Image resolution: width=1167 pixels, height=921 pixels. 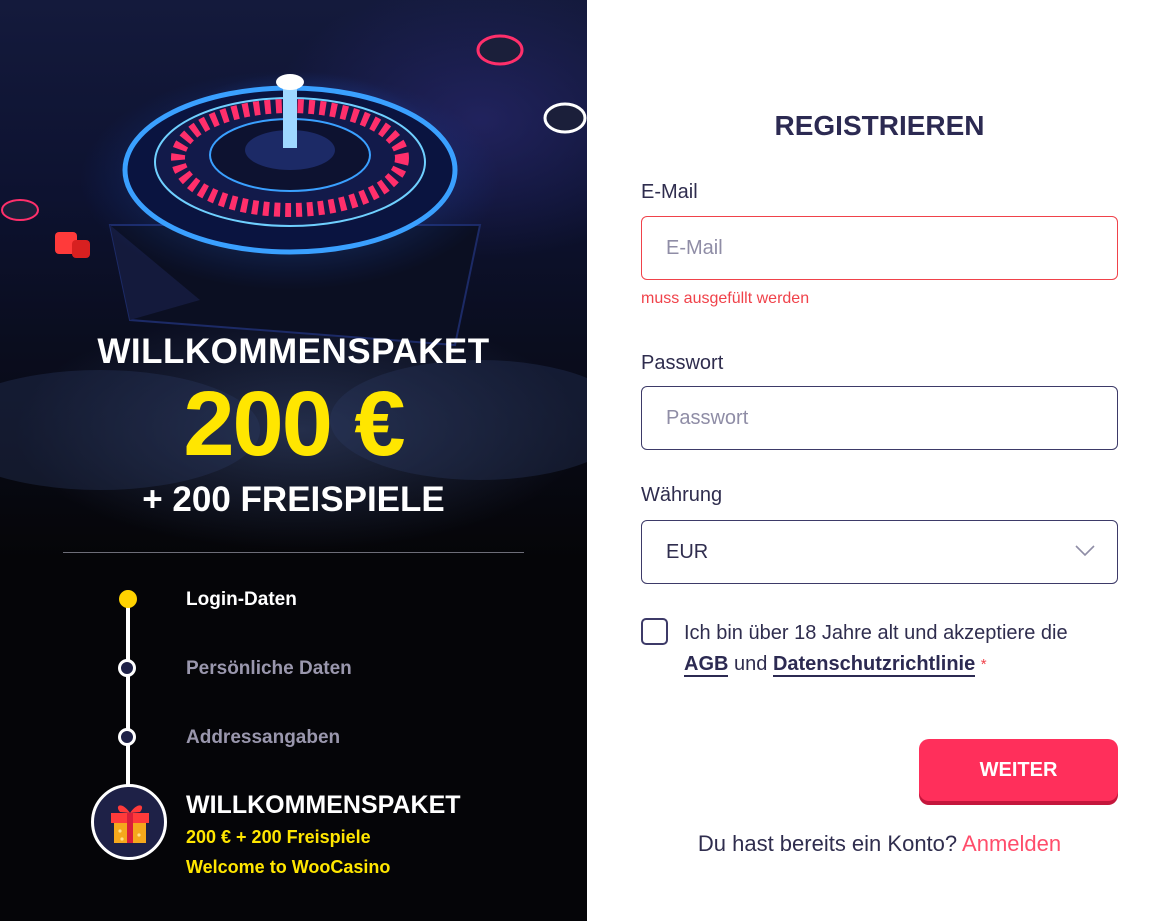 What do you see at coordinates (682, 363) in the screenshot?
I see `password-label: Passwort` at bounding box center [682, 363].